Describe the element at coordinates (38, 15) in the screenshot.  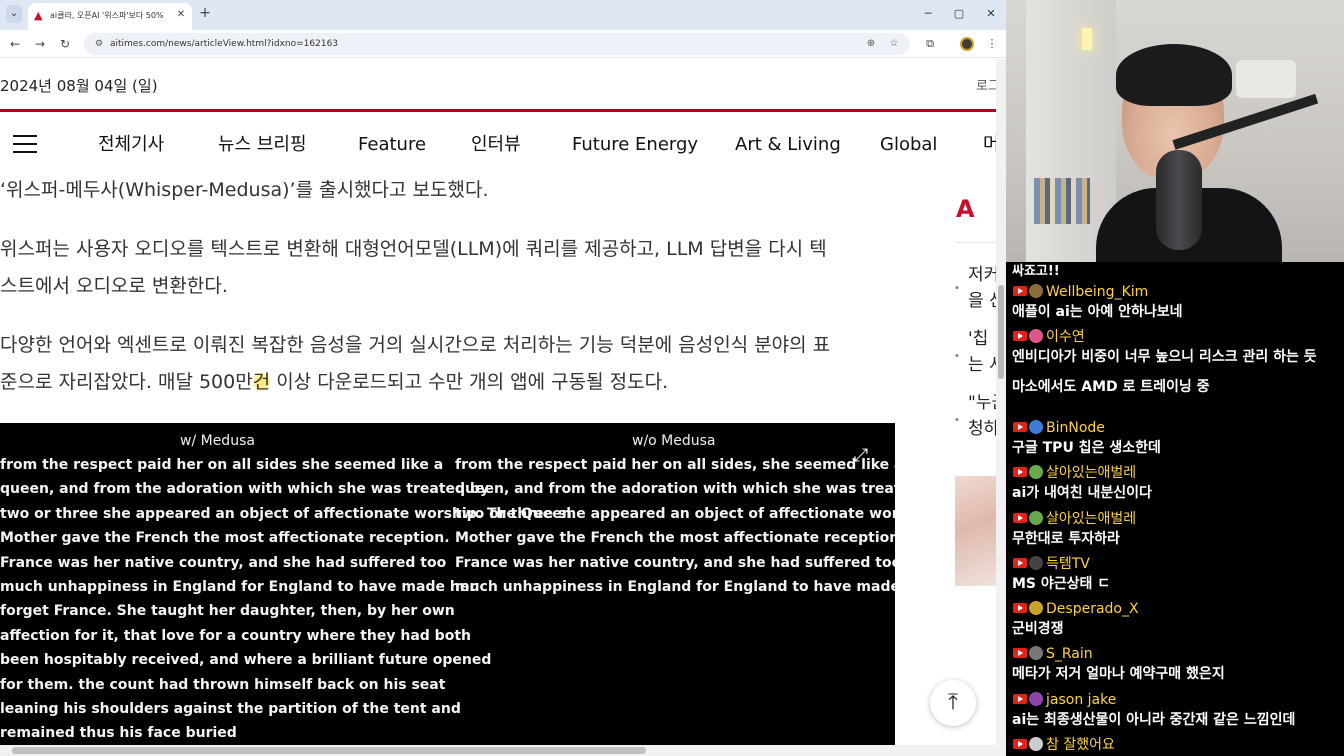
I see `aitimes-favicon-icon: ▲` at that location.